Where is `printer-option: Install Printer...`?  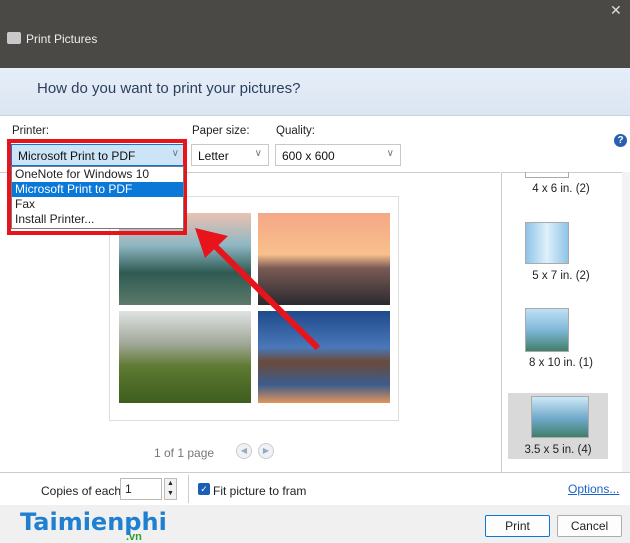
printer-option: Install Printer... is located at coordinates (97, 219).